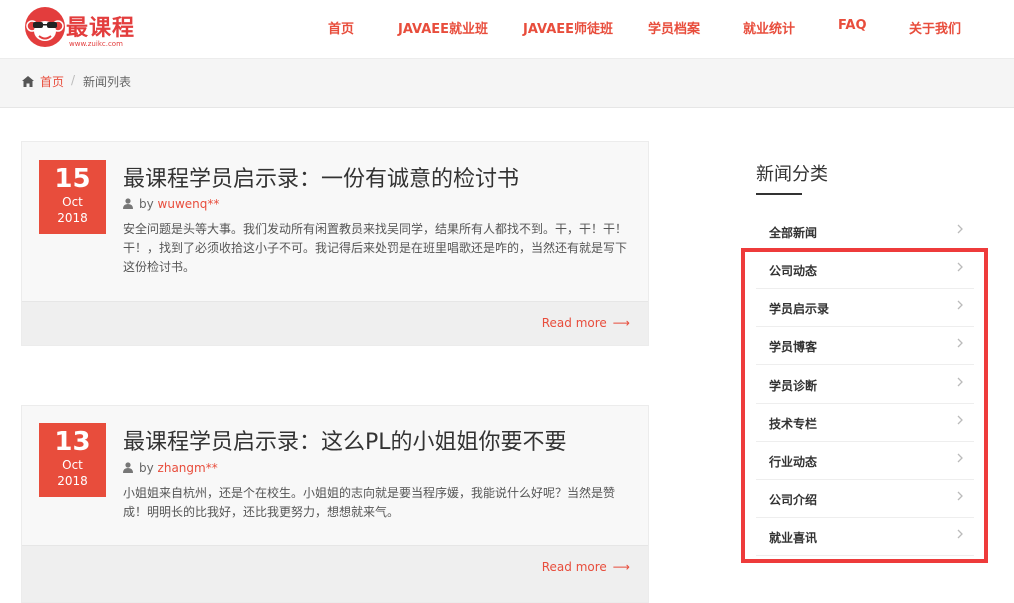 This screenshot has height=603, width=1014. I want to click on nav-home: 首页, so click(341, 27).